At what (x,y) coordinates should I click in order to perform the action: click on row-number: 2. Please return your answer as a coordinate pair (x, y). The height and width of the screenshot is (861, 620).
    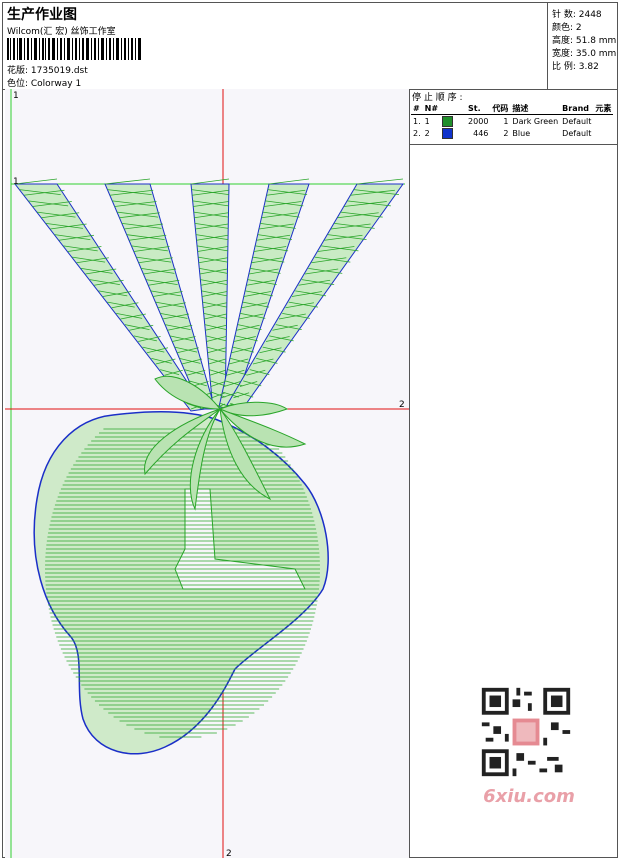
    Looking at the image, I should click on (427, 133).